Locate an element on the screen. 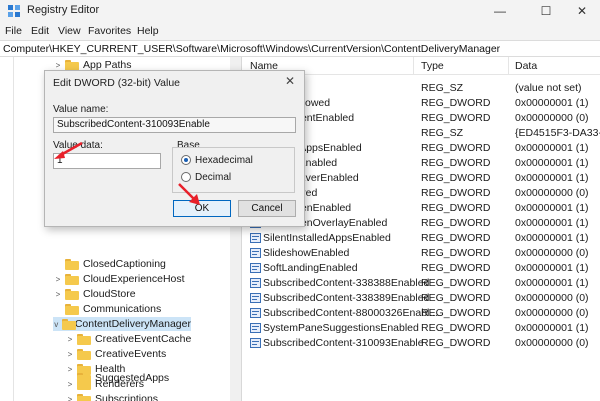 Image resolution: width=600 pixels, height=401 pixels. cancel-button: Cancel is located at coordinates (267, 208).